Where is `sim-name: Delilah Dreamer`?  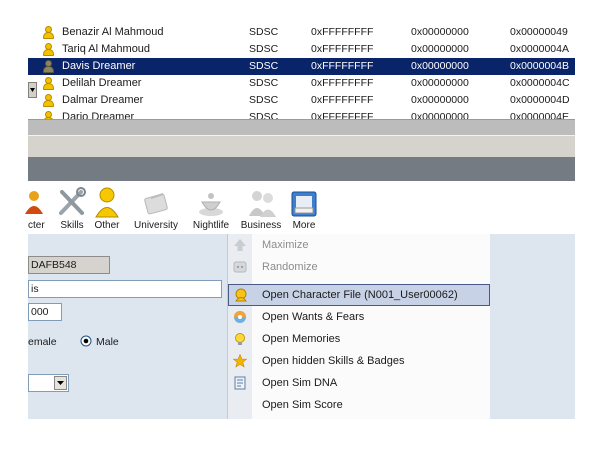
sim-name: Delilah Dreamer is located at coordinates (102, 83).